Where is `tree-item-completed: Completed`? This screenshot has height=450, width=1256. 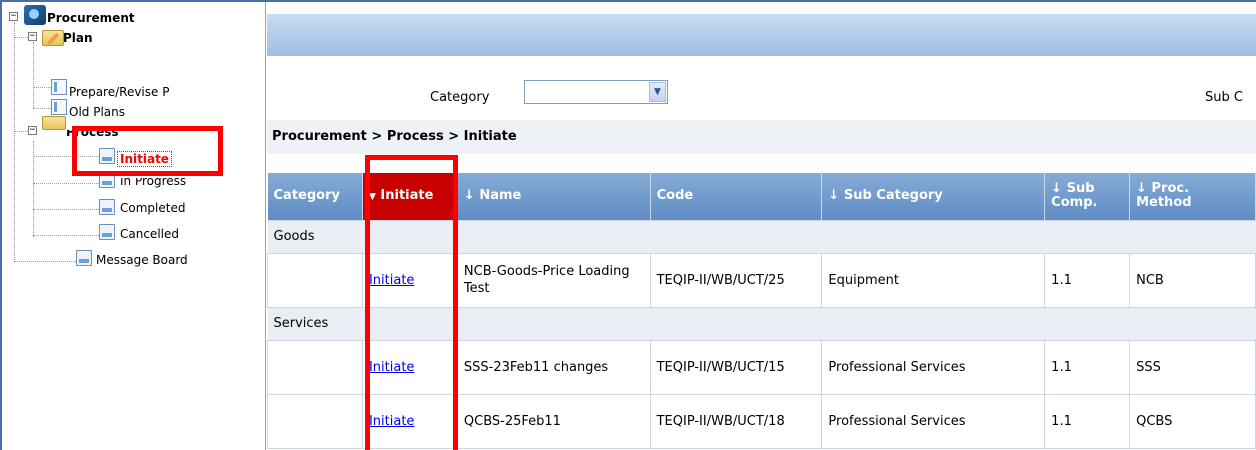 tree-item-completed: Completed is located at coordinates (152, 208).